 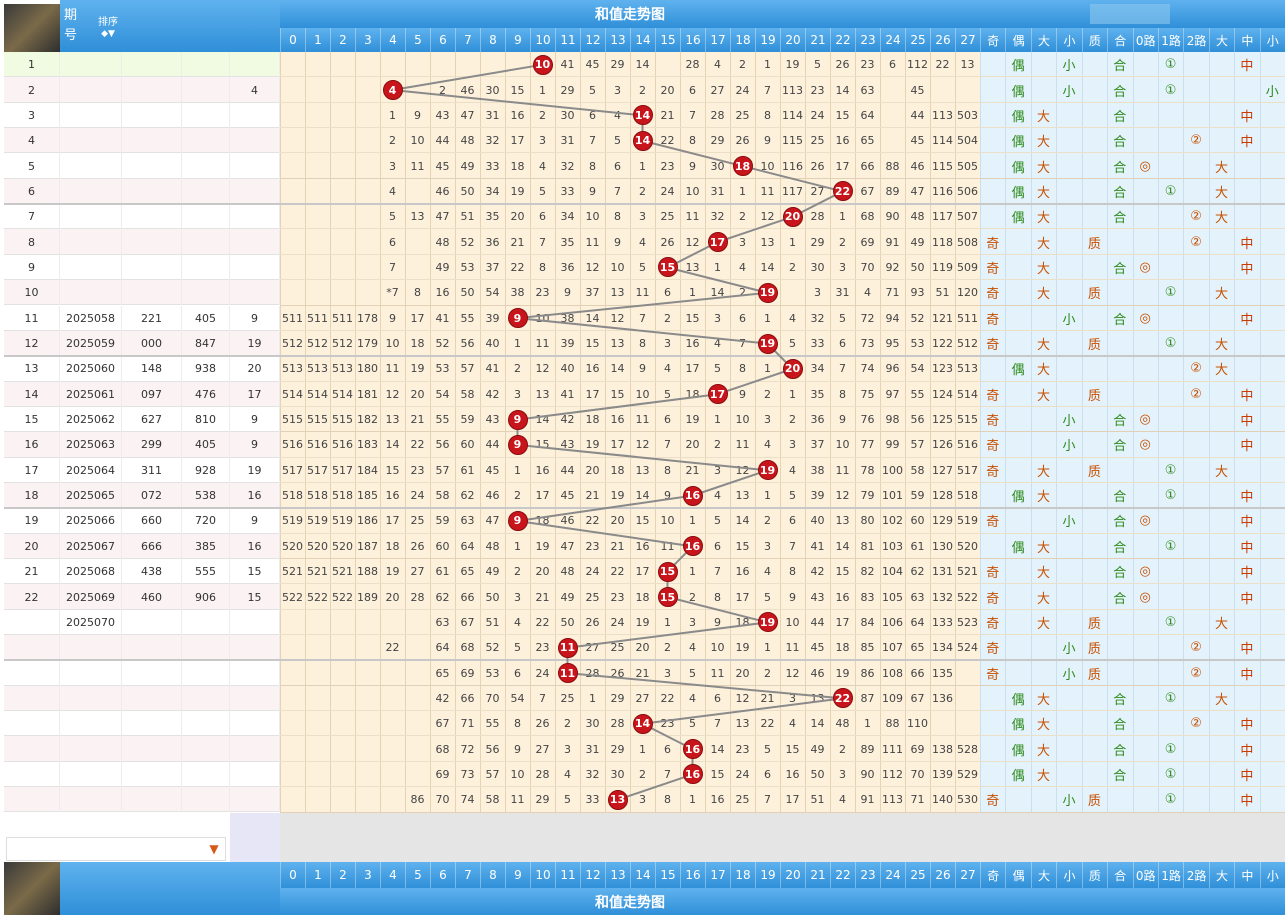 What do you see at coordinates (32, 293) in the screenshot?
I see `row-index: 10` at bounding box center [32, 293].